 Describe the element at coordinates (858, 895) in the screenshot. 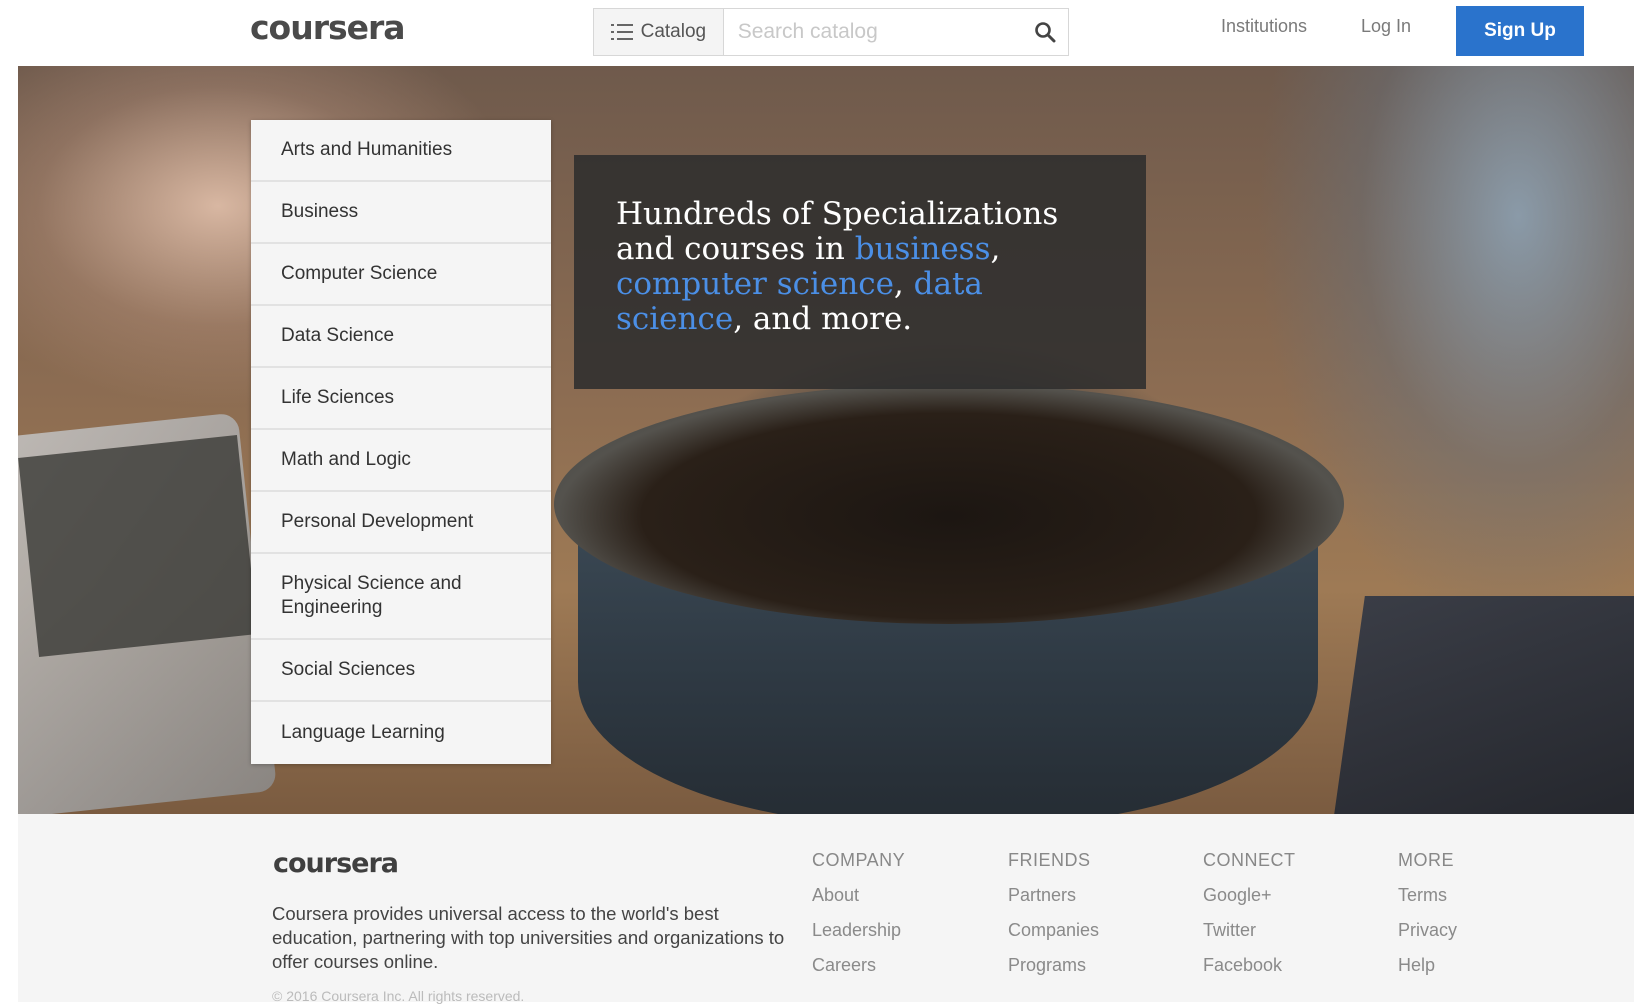

I see `footer-link-about: About` at that location.